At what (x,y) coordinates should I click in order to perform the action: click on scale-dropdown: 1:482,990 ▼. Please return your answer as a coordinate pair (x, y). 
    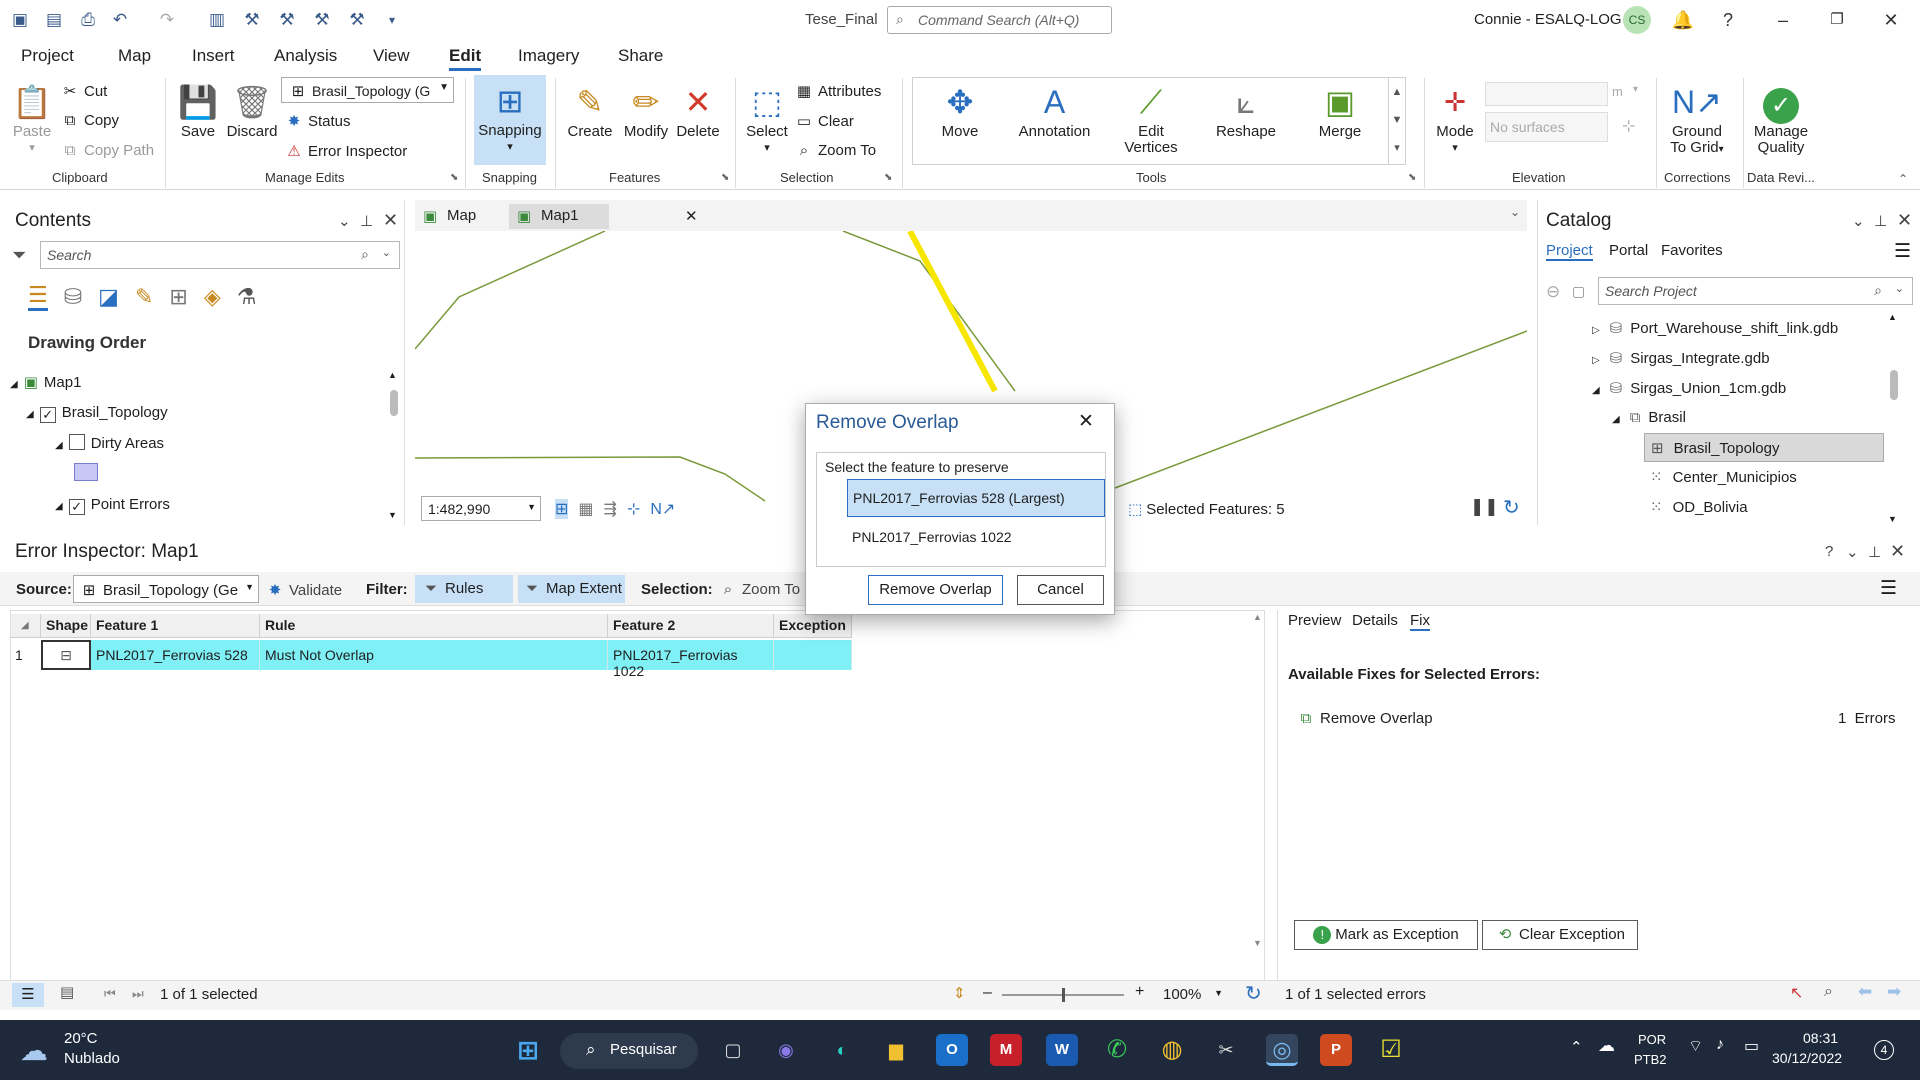
    Looking at the image, I should click on (481, 508).